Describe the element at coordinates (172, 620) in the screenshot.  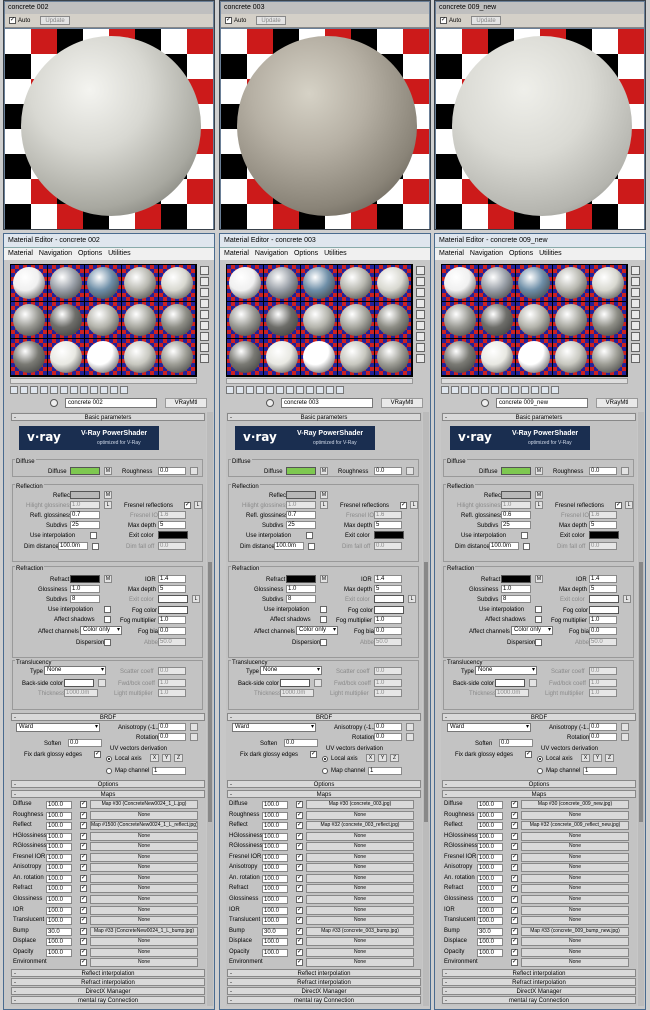
I see `fog-multiplier-spinner: 1.0` at that location.